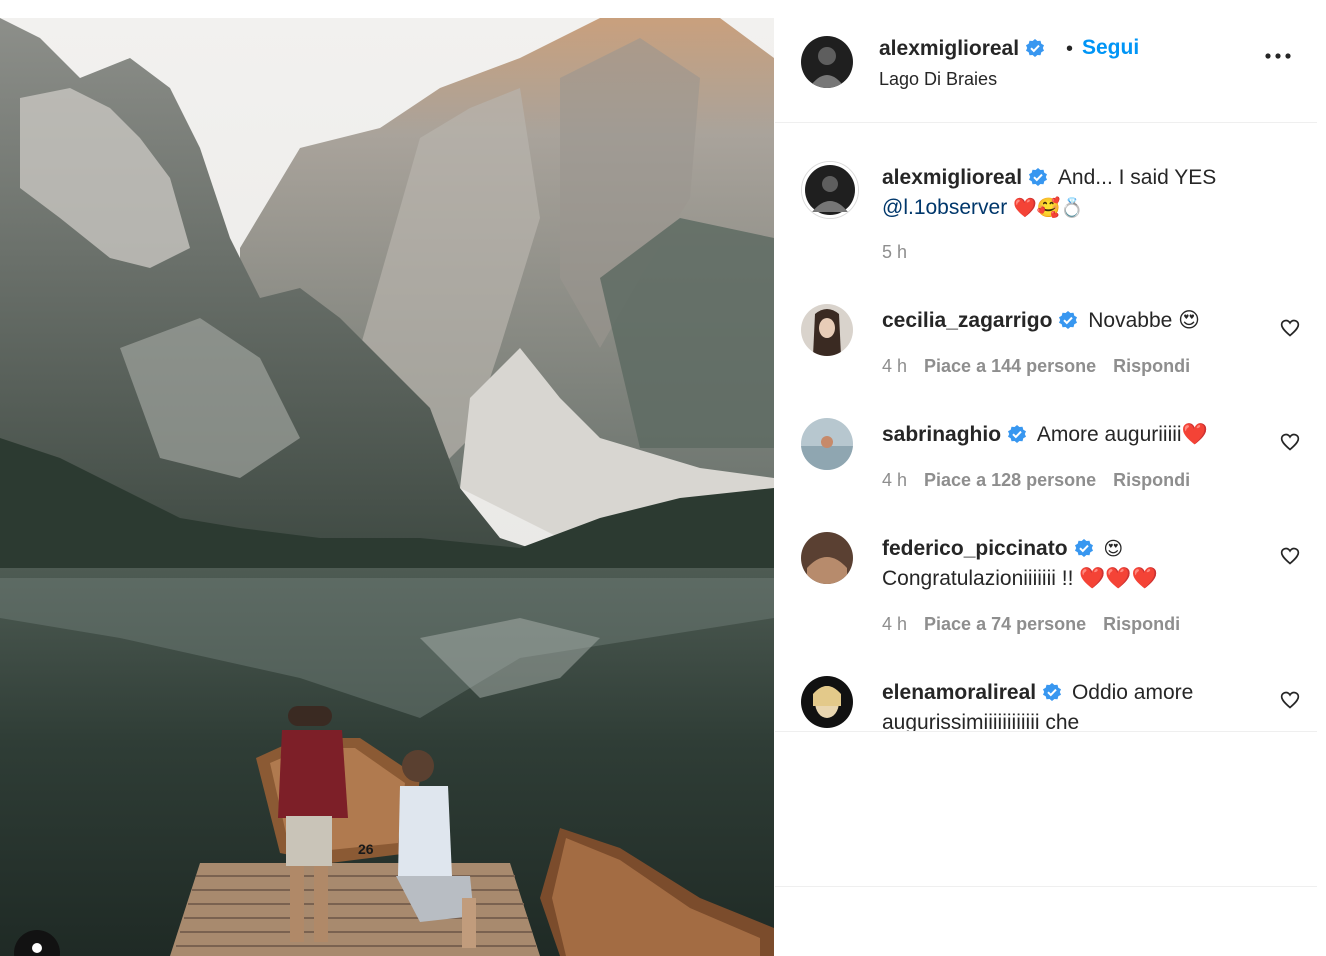 Image resolution: width=1326 pixels, height=956 pixels. I want to click on comment-text: cecilia_zagarrigo Novabbe 😍, so click(1077, 321).